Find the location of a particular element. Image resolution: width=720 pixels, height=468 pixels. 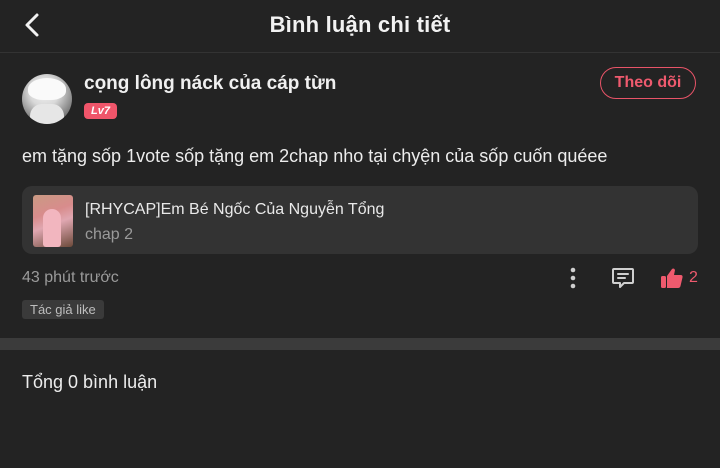

more-options-button is located at coordinates (573, 278).